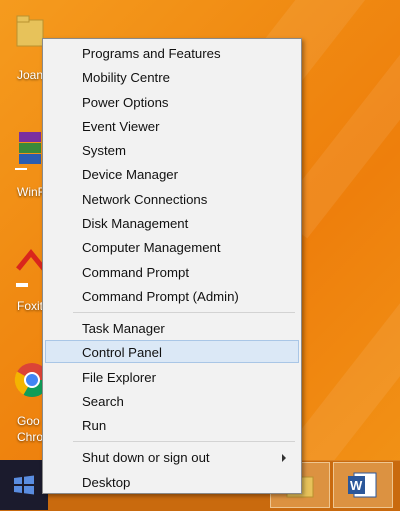  I want to click on taskbar-button-word: W, so click(363, 485).